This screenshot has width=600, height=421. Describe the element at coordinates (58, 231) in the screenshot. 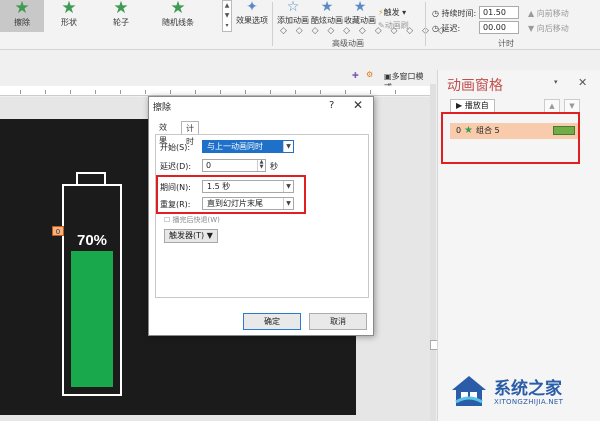

I see `animation-order-tag: 0` at that location.